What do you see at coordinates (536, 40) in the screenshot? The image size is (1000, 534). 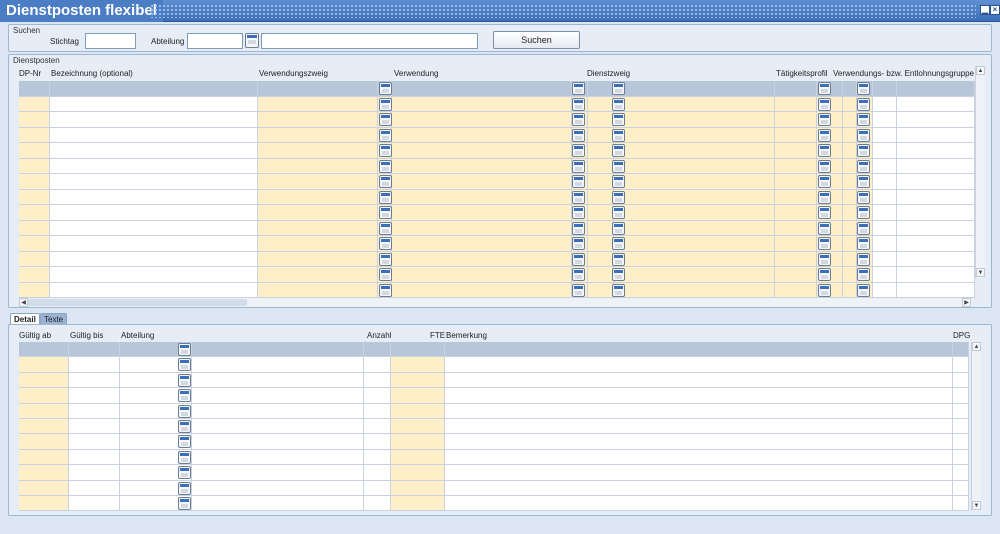 I see `search-button: Suchen` at bounding box center [536, 40].